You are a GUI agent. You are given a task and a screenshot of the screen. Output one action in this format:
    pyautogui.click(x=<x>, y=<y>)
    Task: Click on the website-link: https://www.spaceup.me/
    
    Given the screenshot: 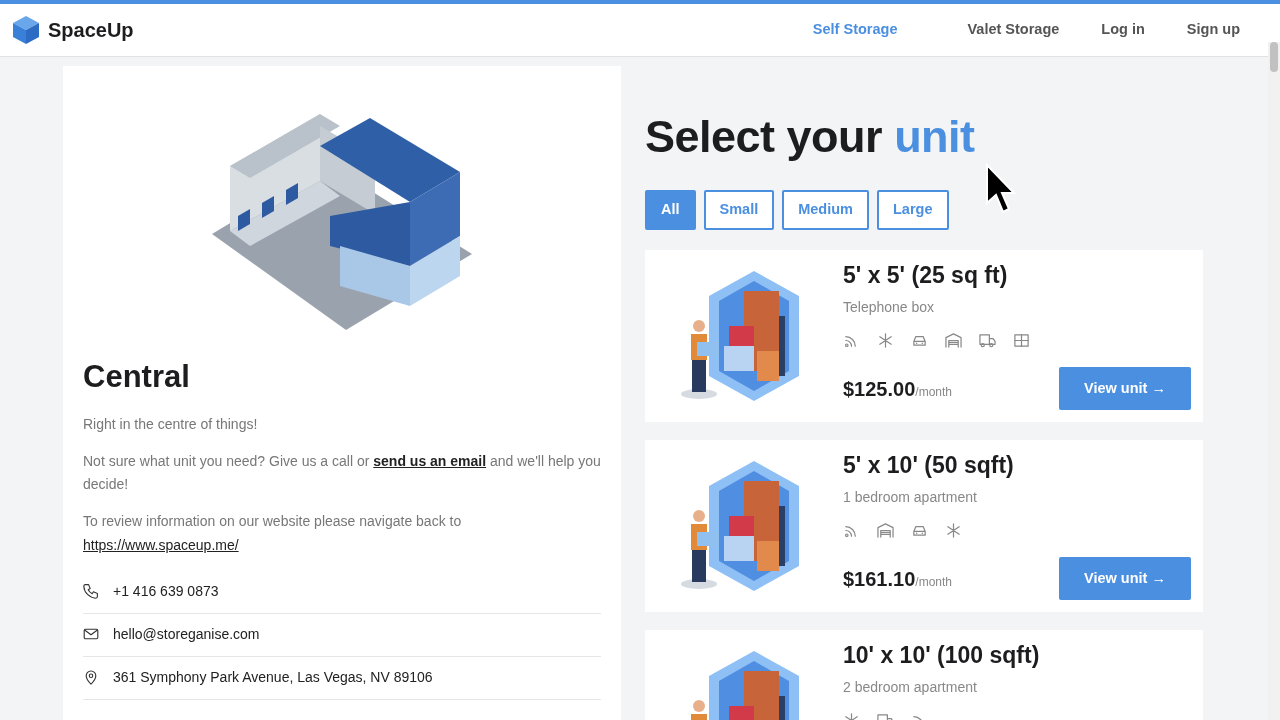 What is the action you would take?
    pyautogui.click(x=161, y=544)
    